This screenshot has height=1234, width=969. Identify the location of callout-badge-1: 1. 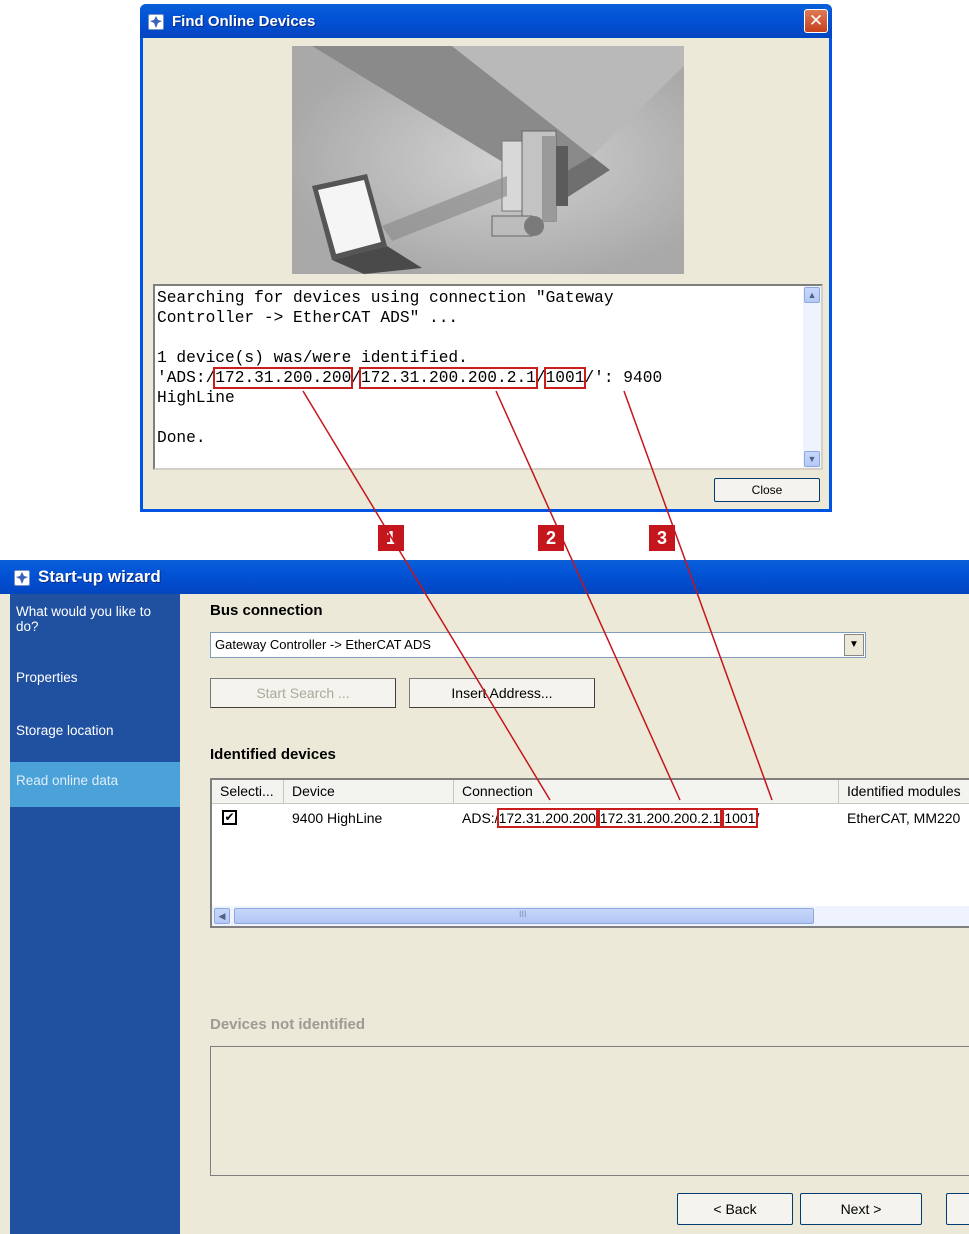
(391, 538).